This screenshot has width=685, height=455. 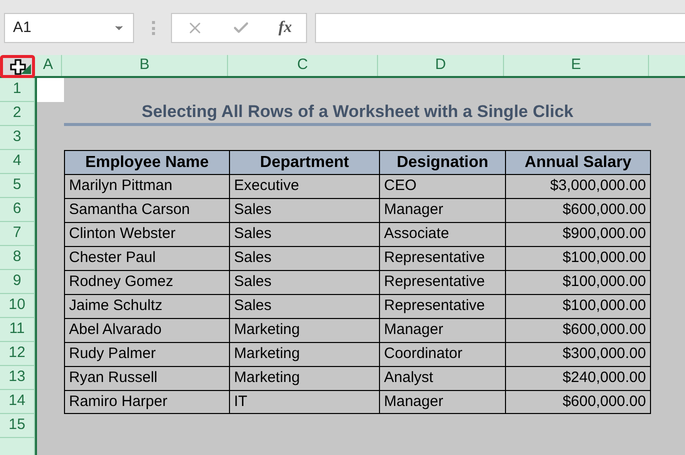 I want to click on cursor-icon, so click(x=18, y=66).